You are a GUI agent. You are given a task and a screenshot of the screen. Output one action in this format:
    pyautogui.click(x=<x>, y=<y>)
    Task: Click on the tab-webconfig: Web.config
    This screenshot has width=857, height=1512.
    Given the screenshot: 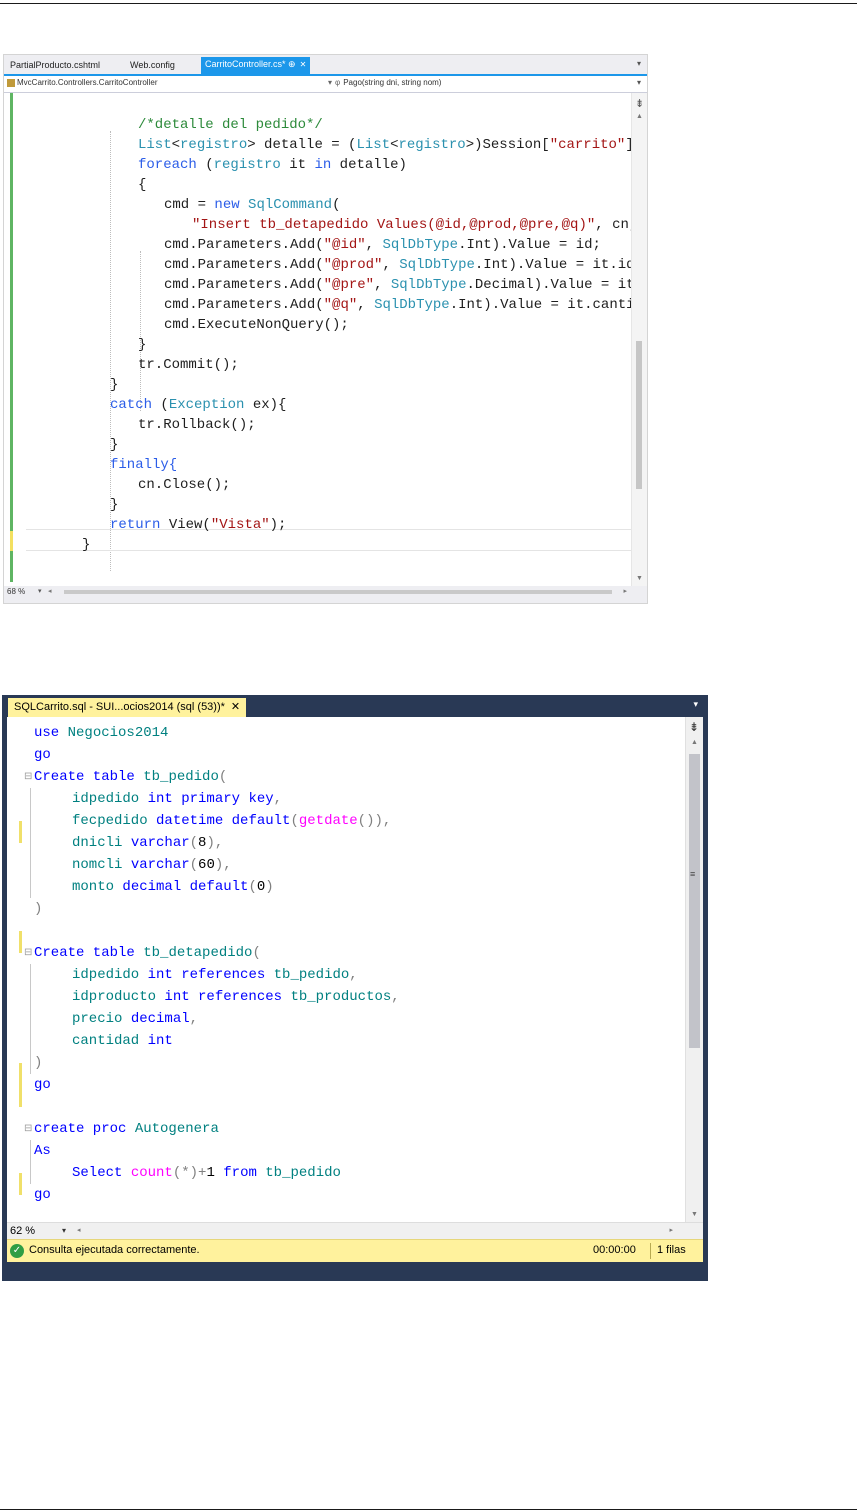 What is the action you would take?
    pyautogui.click(x=152, y=66)
    